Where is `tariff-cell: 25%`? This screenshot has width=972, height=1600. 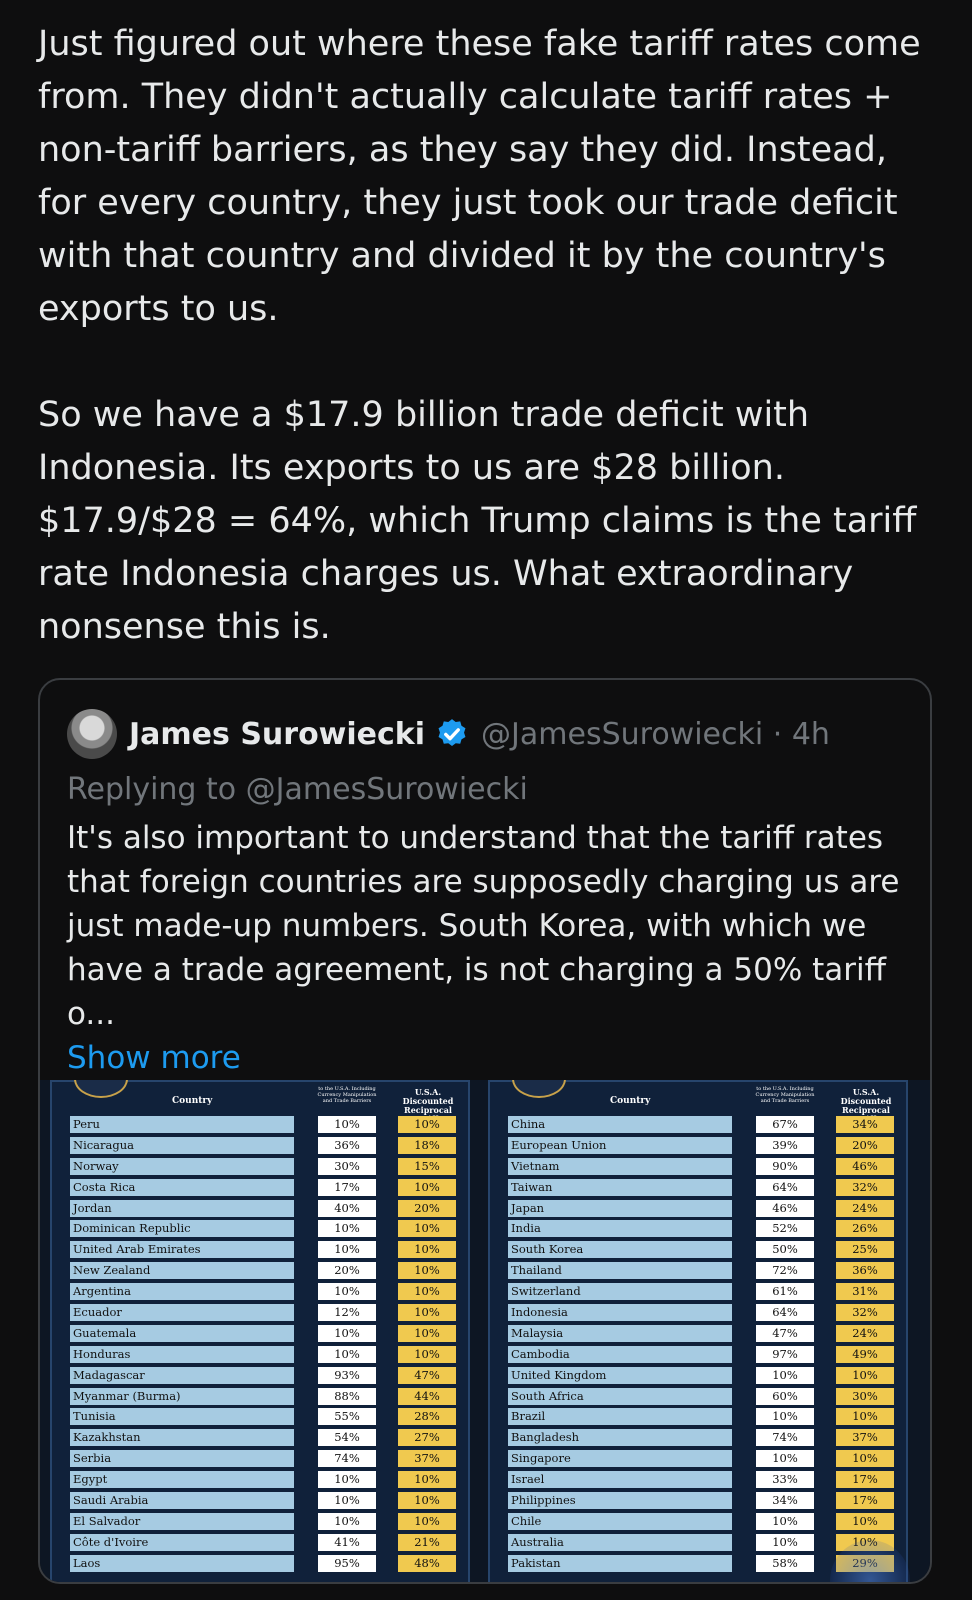
tariff-cell: 25% is located at coordinates (865, 1250).